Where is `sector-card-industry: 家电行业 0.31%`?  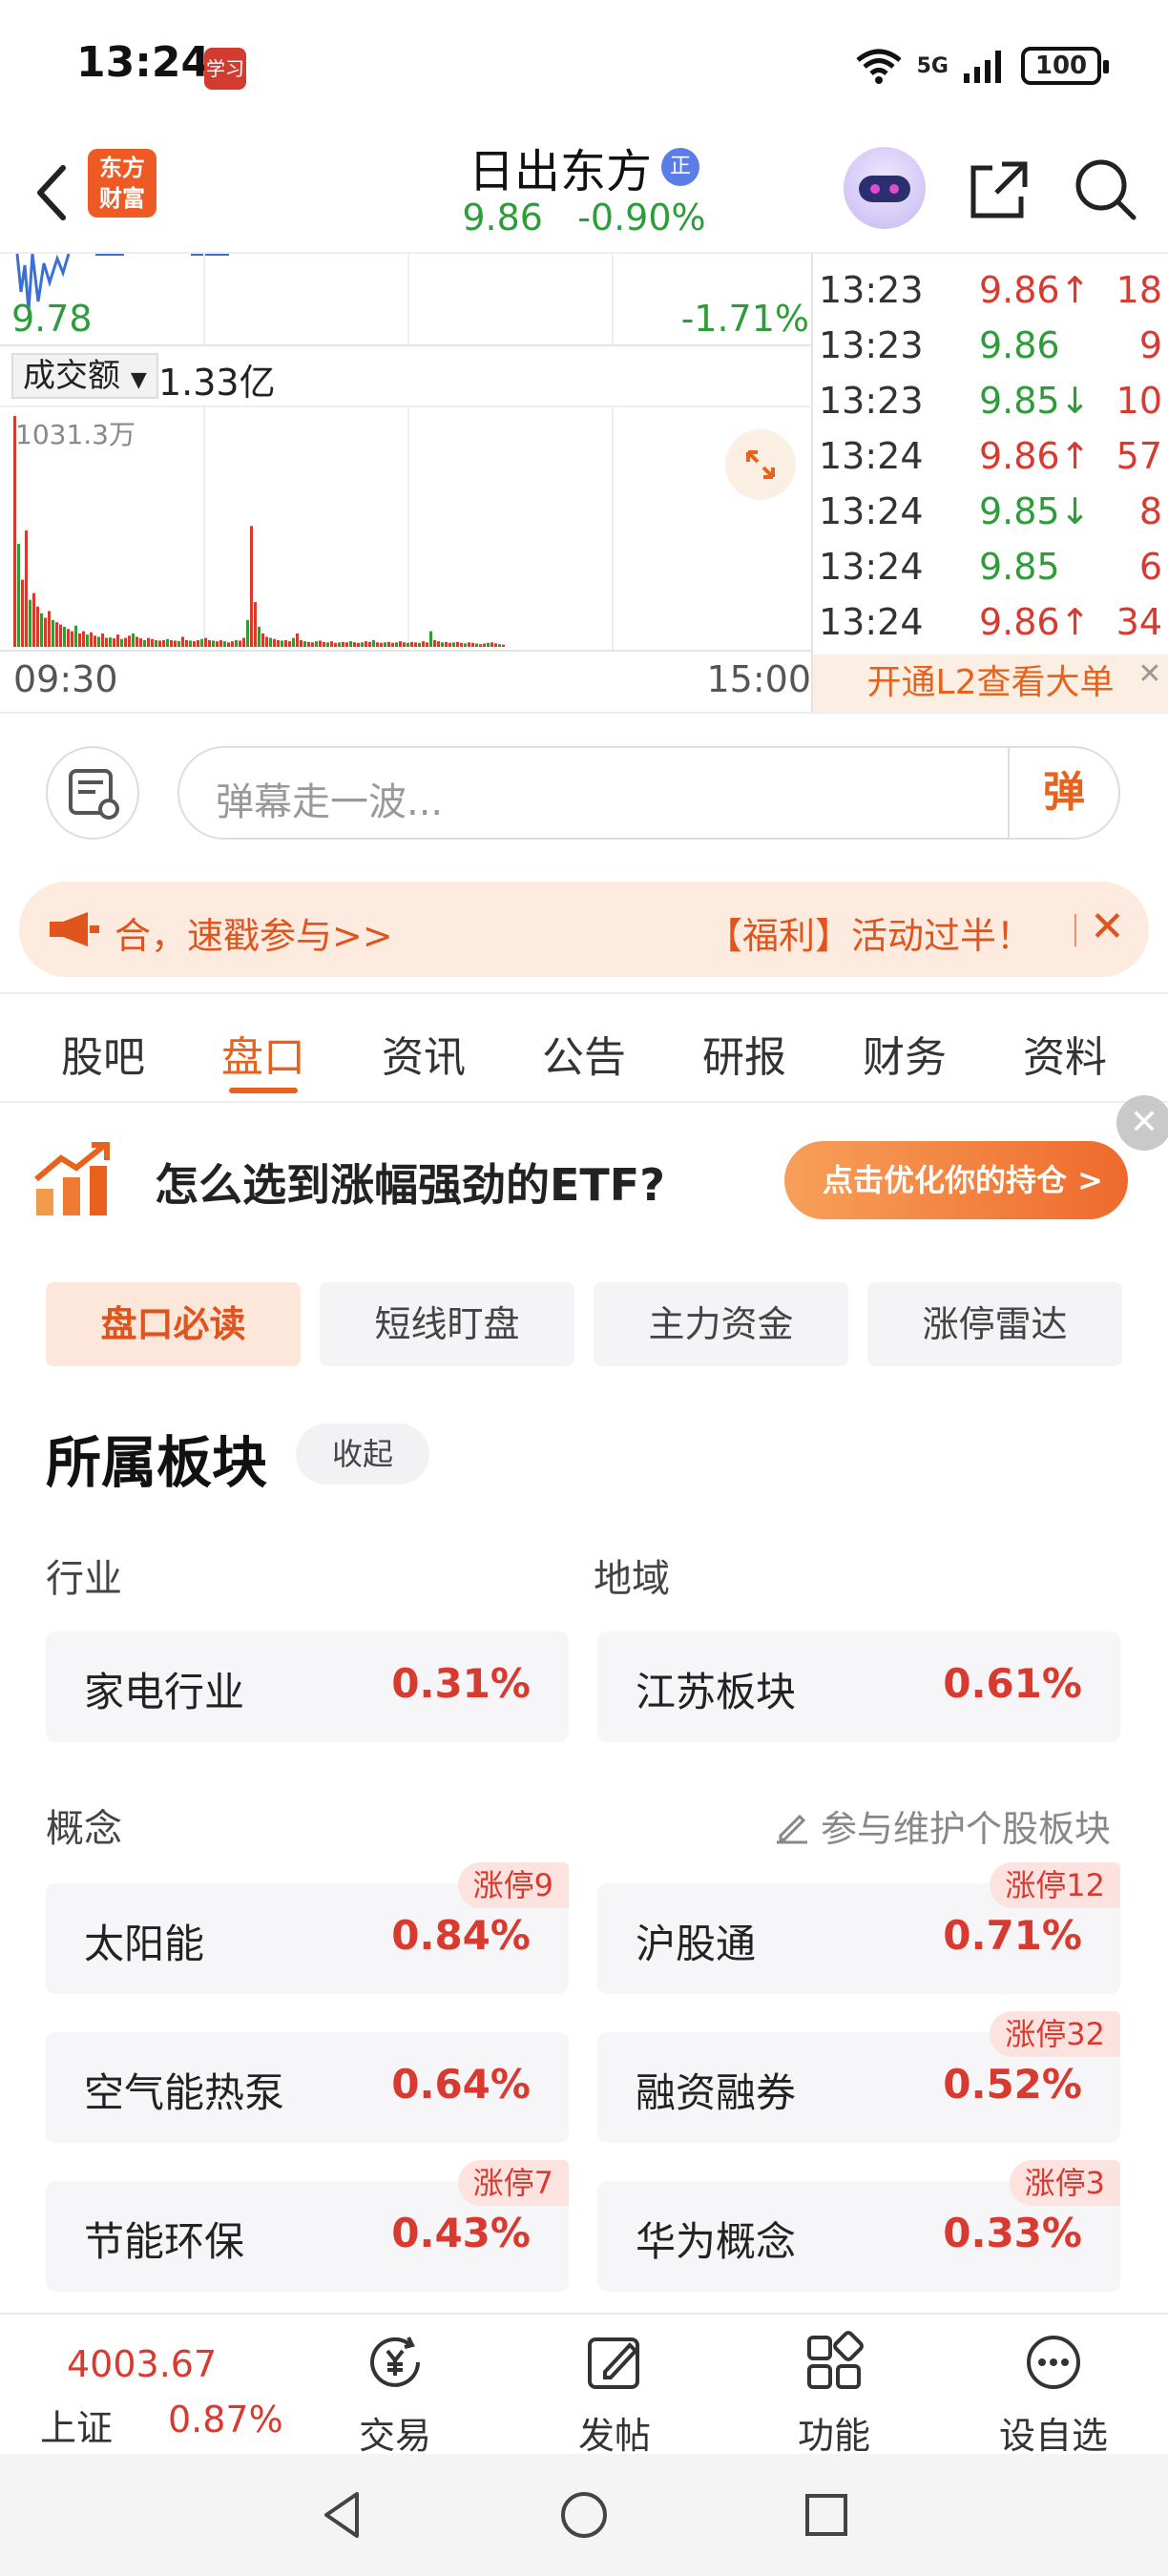 sector-card-industry: 家电行业 0.31% is located at coordinates (307, 1686).